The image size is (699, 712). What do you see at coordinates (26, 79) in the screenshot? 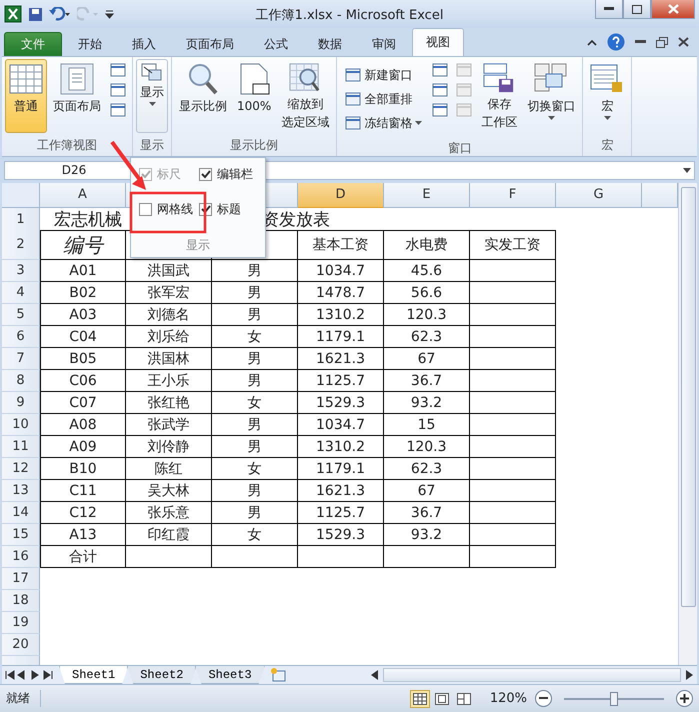
I see `table-icon` at bounding box center [26, 79].